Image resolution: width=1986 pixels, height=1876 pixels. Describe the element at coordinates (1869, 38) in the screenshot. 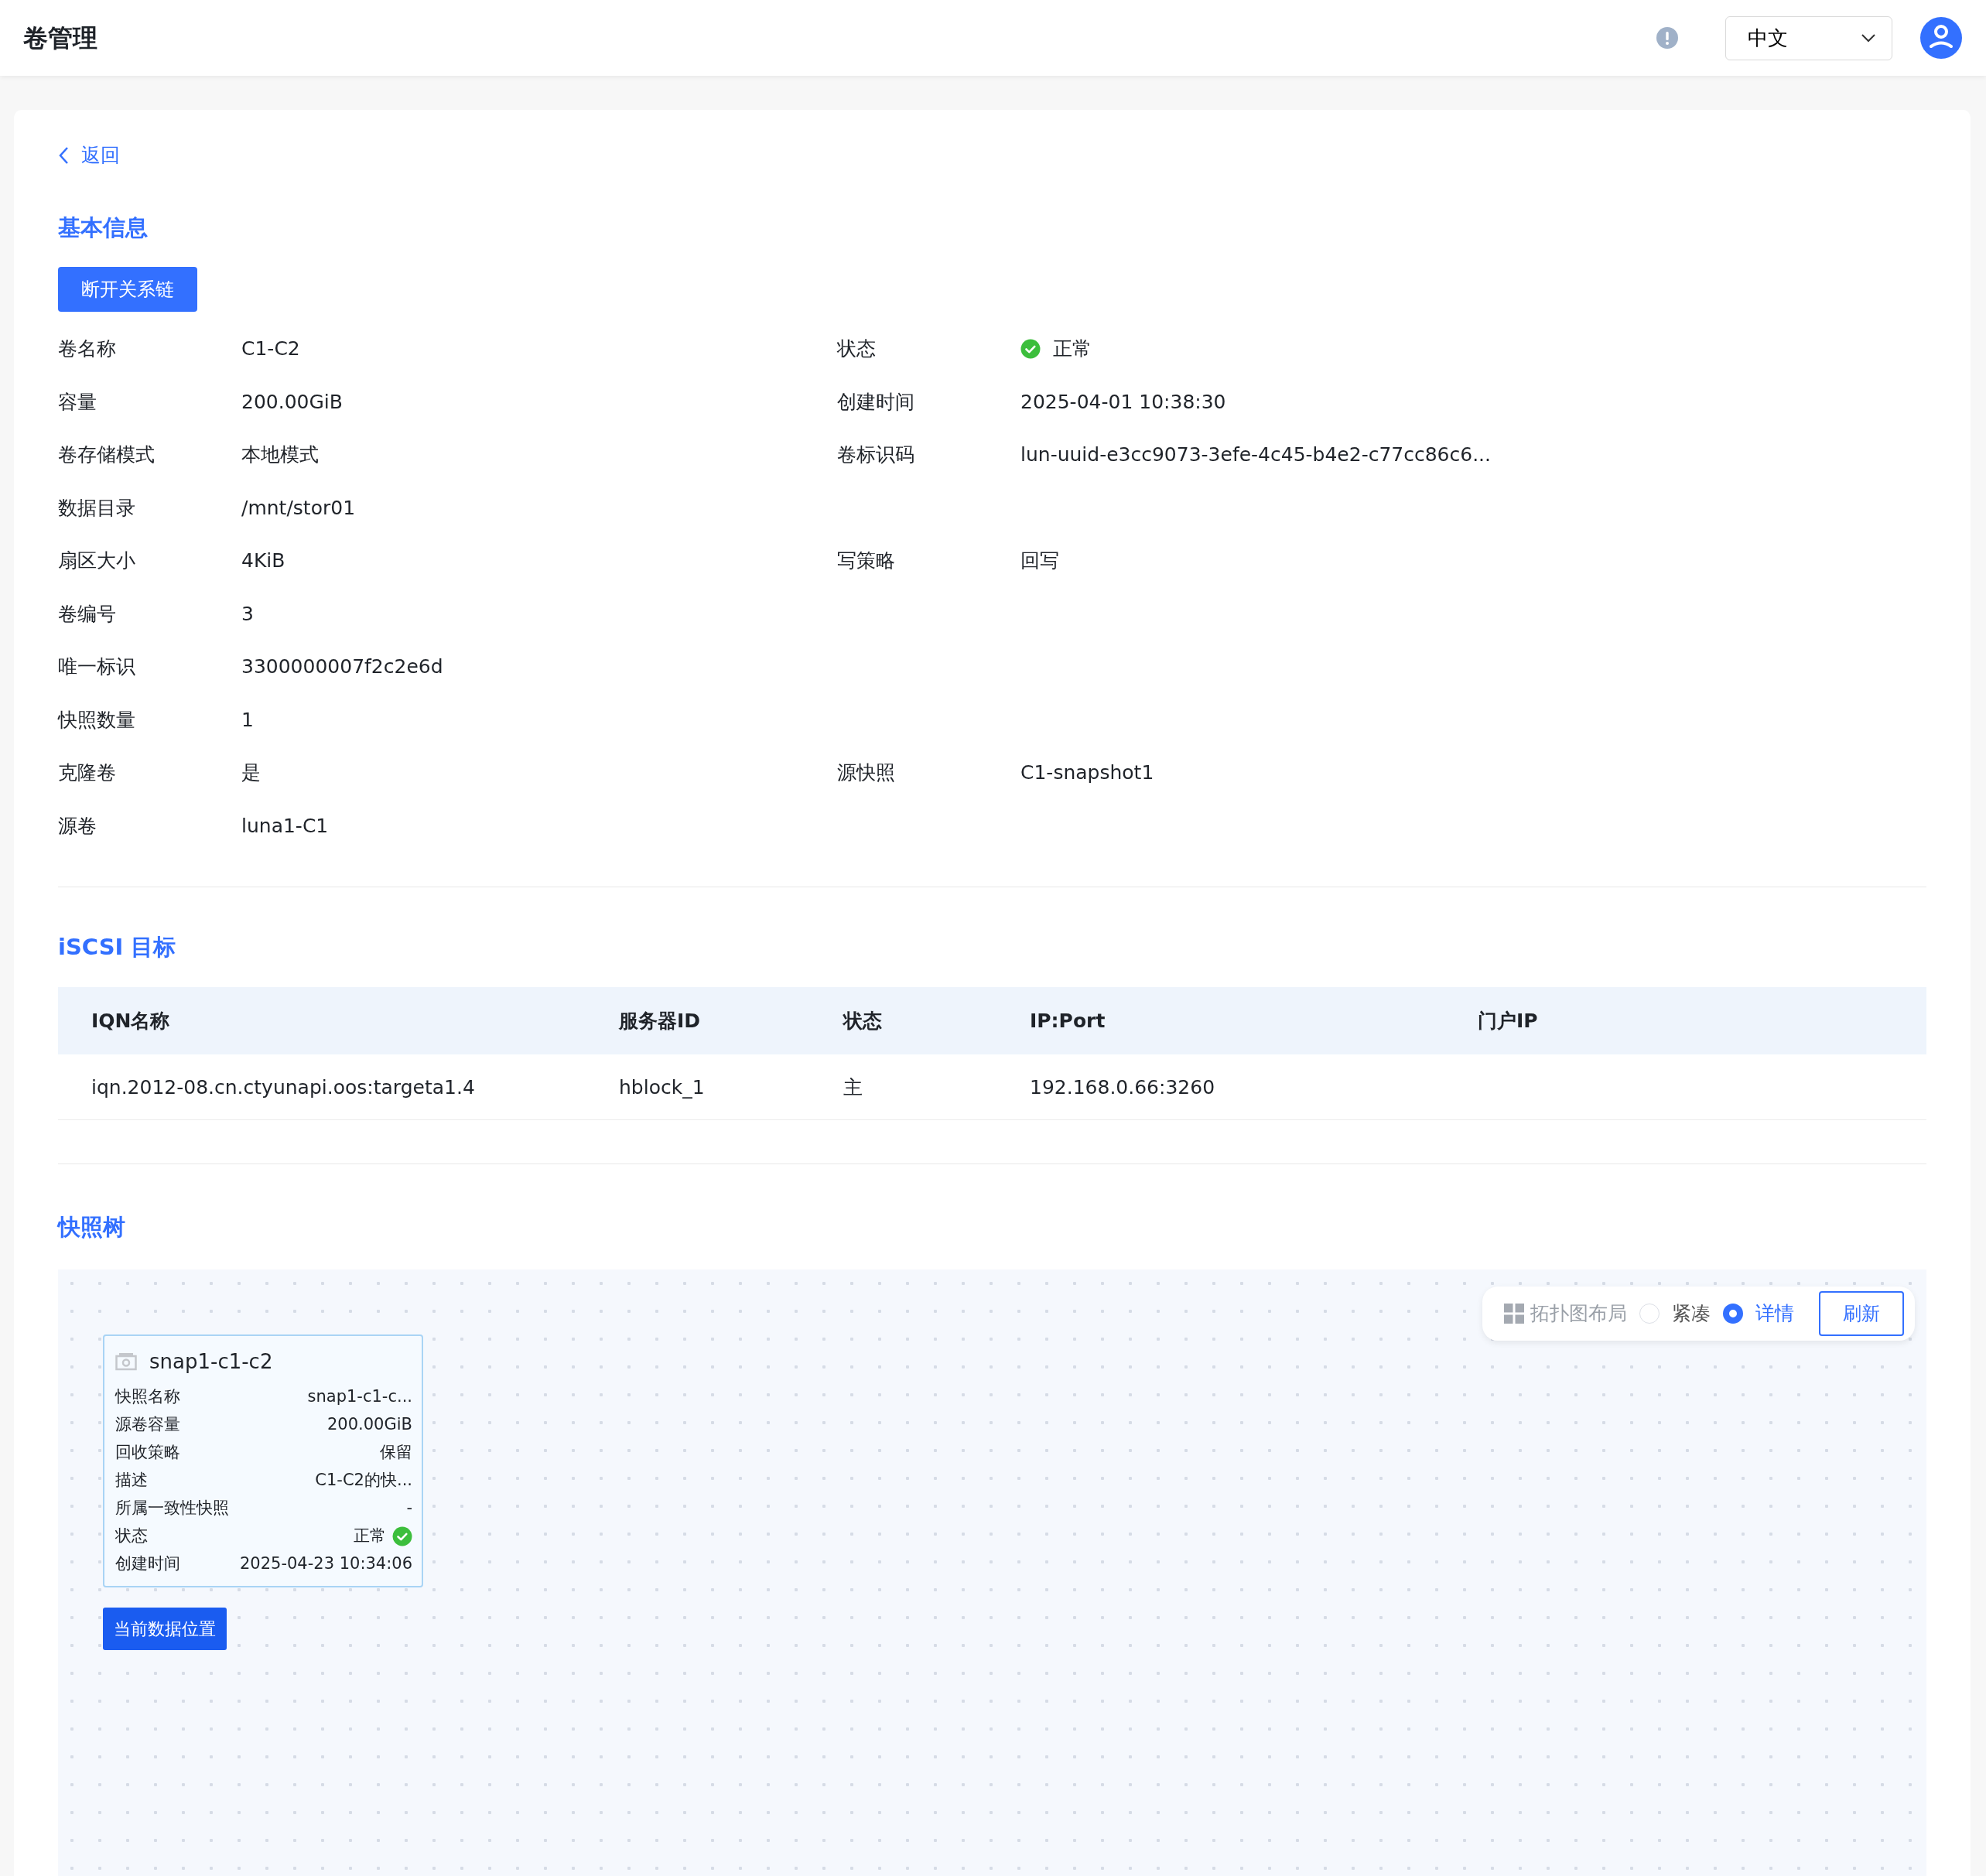

I see `chevron-down-icon` at that location.